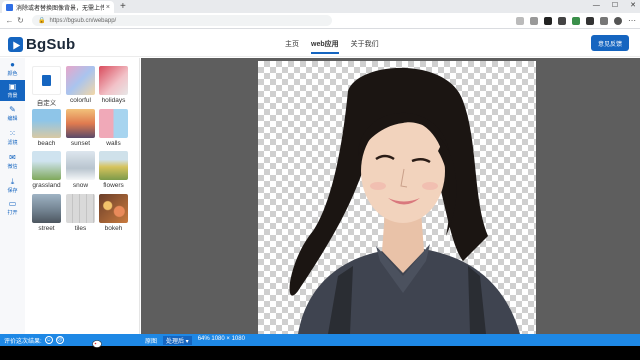 This screenshot has height=360, width=640. I want to click on bg-tile-street: street, so click(46, 214).